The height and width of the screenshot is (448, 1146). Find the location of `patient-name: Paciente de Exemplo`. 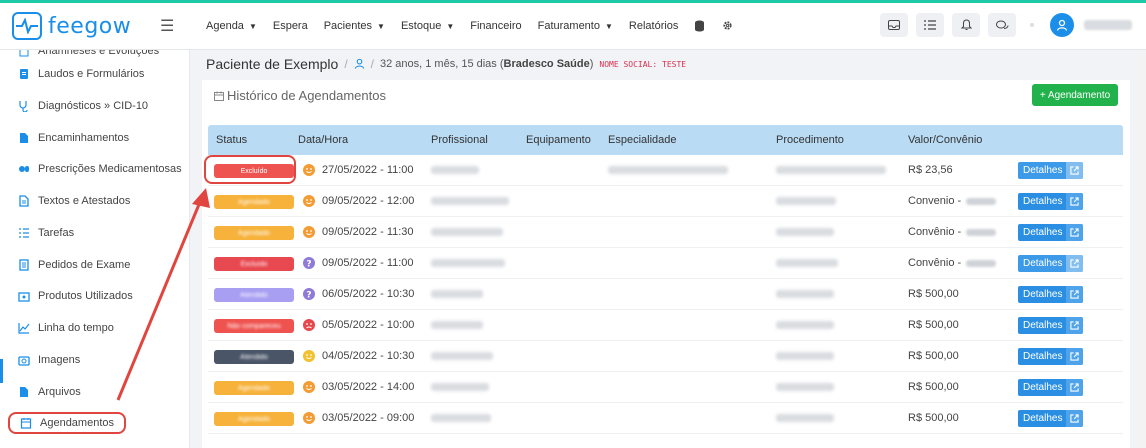

patient-name: Paciente de Exemplo is located at coordinates (272, 64).